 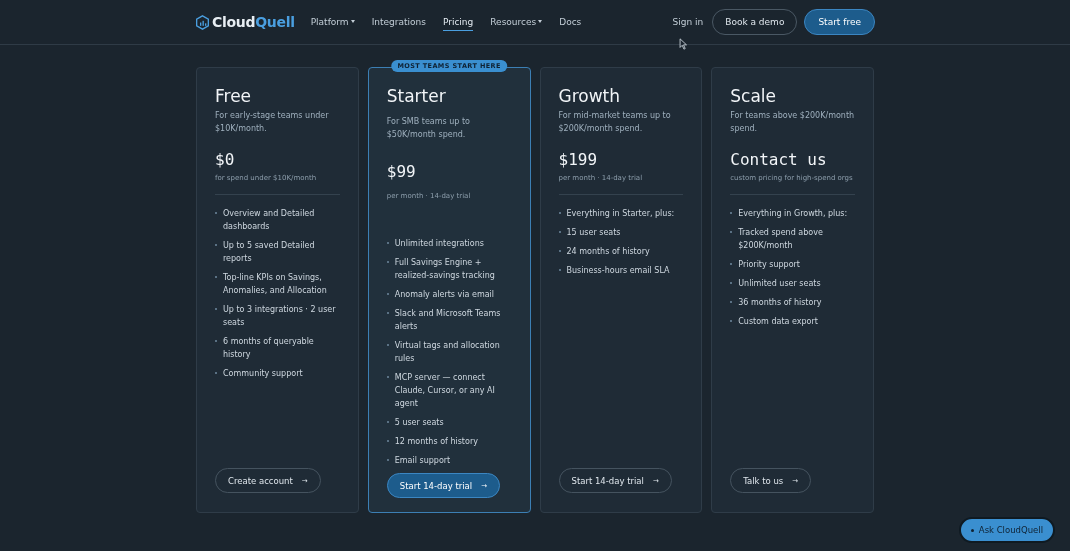 What do you see at coordinates (416, 96) in the screenshot?
I see `plan-name: Starter` at bounding box center [416, 96].